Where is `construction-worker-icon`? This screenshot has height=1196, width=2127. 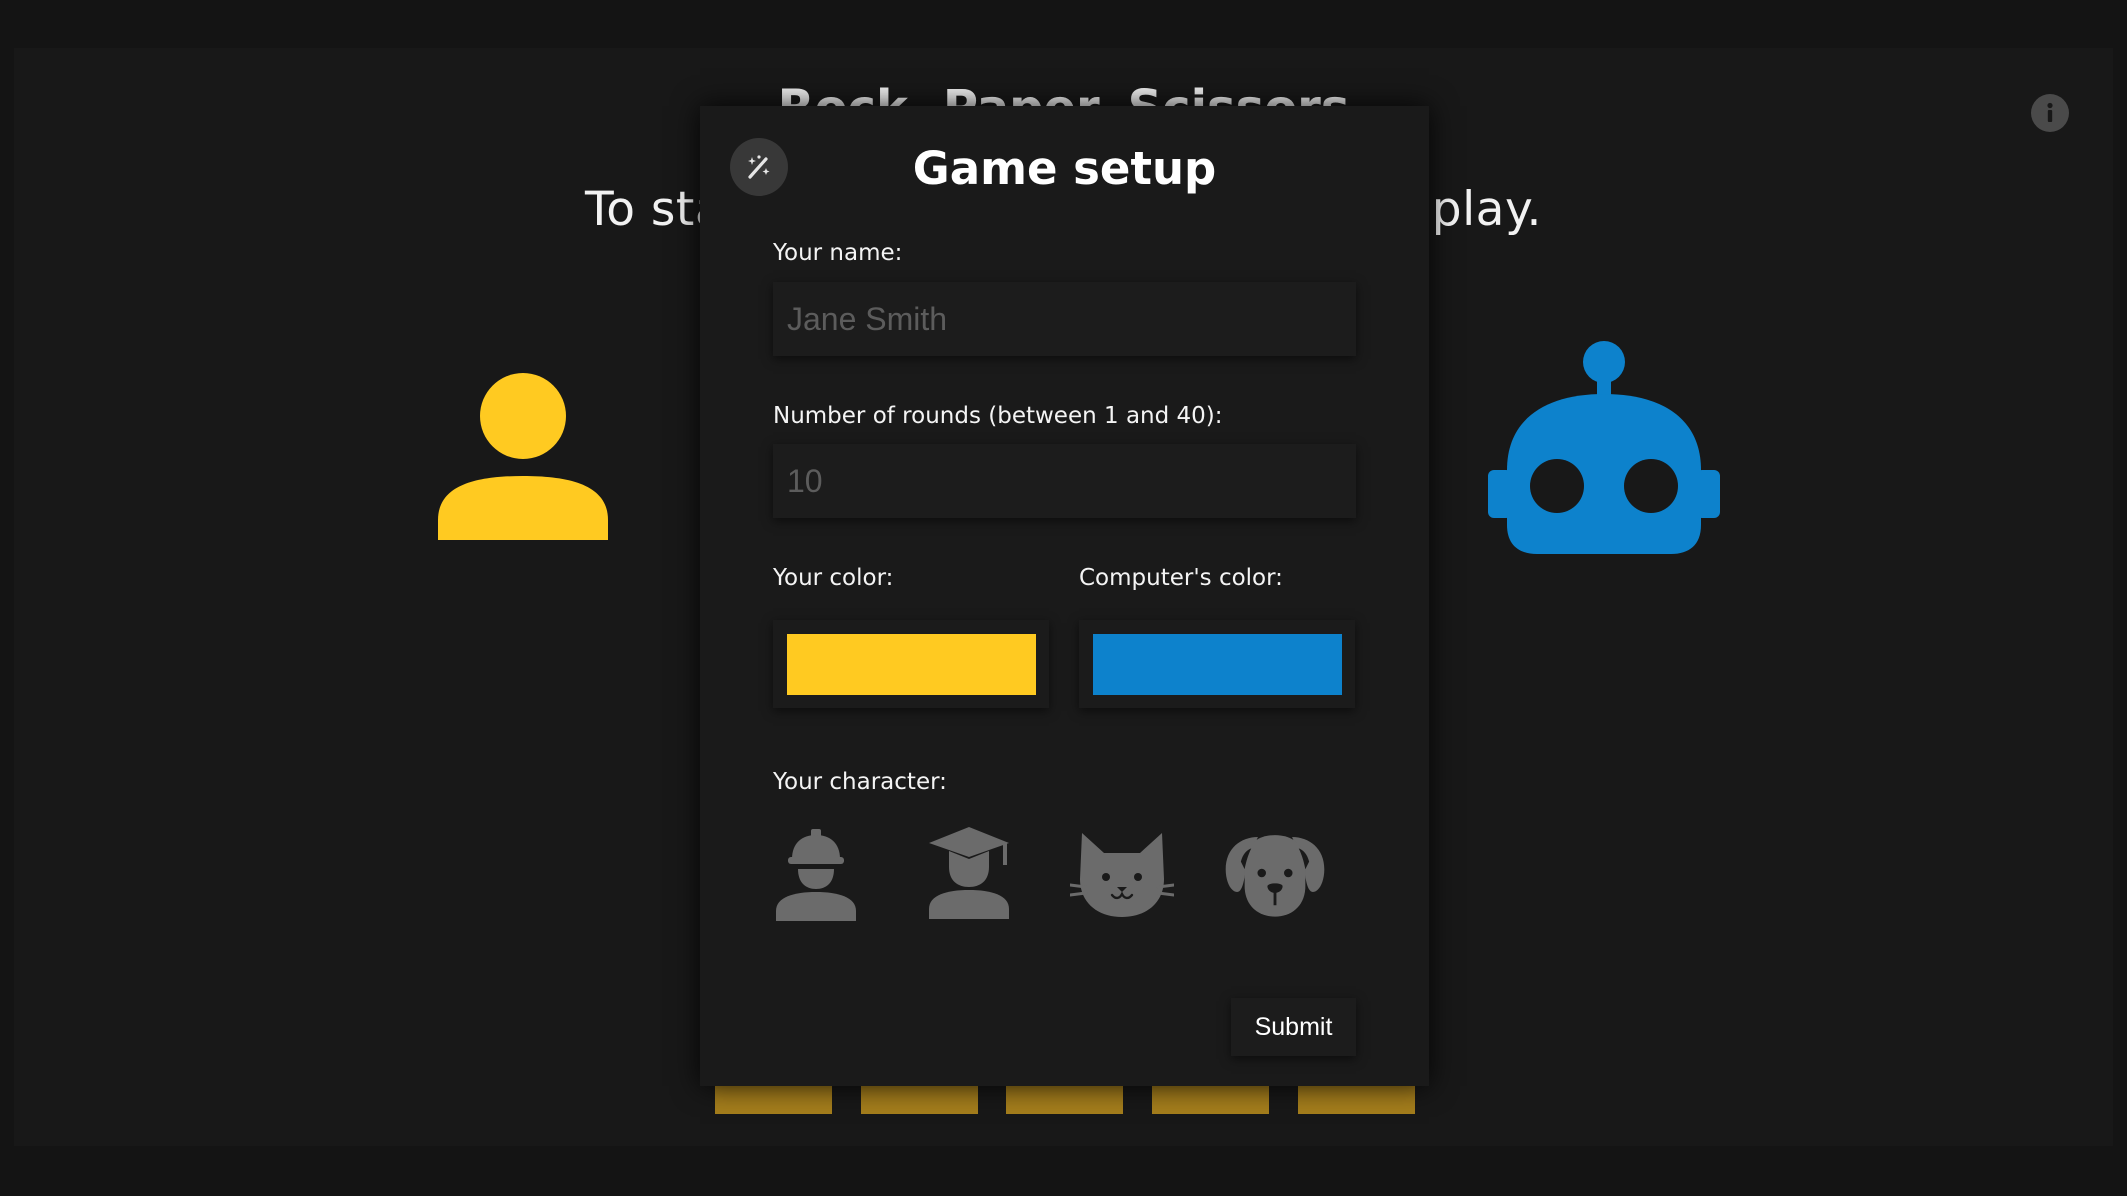
construction-worker-icon is located at coordinates (816, 875).